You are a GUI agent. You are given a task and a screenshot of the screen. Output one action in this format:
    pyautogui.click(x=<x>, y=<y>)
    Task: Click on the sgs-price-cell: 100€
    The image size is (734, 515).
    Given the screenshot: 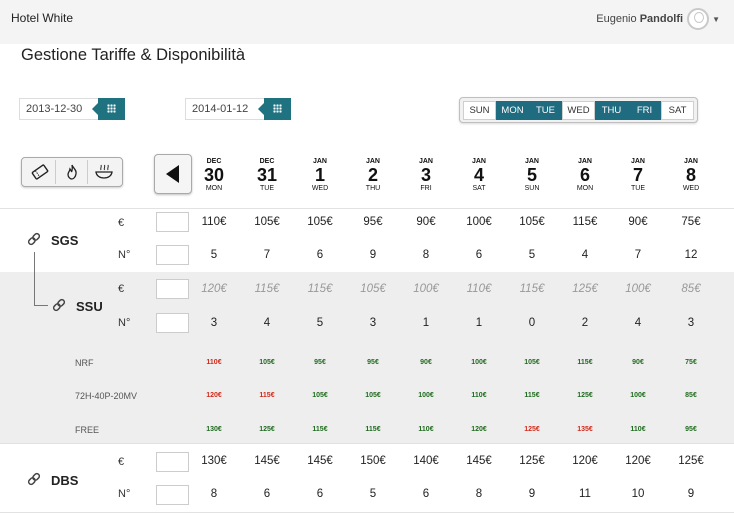 What is the action you would take?
    pyautogui.click(x=479, y=222)
    